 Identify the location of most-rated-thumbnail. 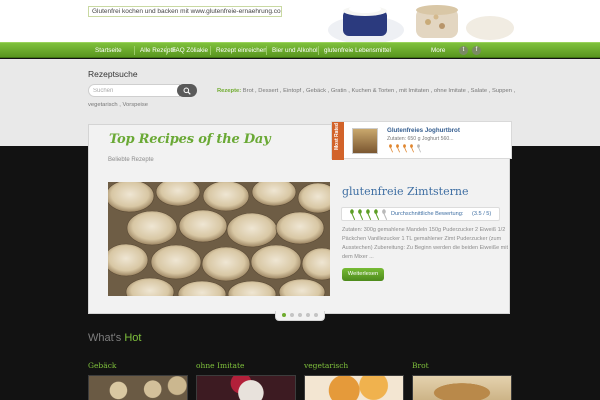
(365, 141).